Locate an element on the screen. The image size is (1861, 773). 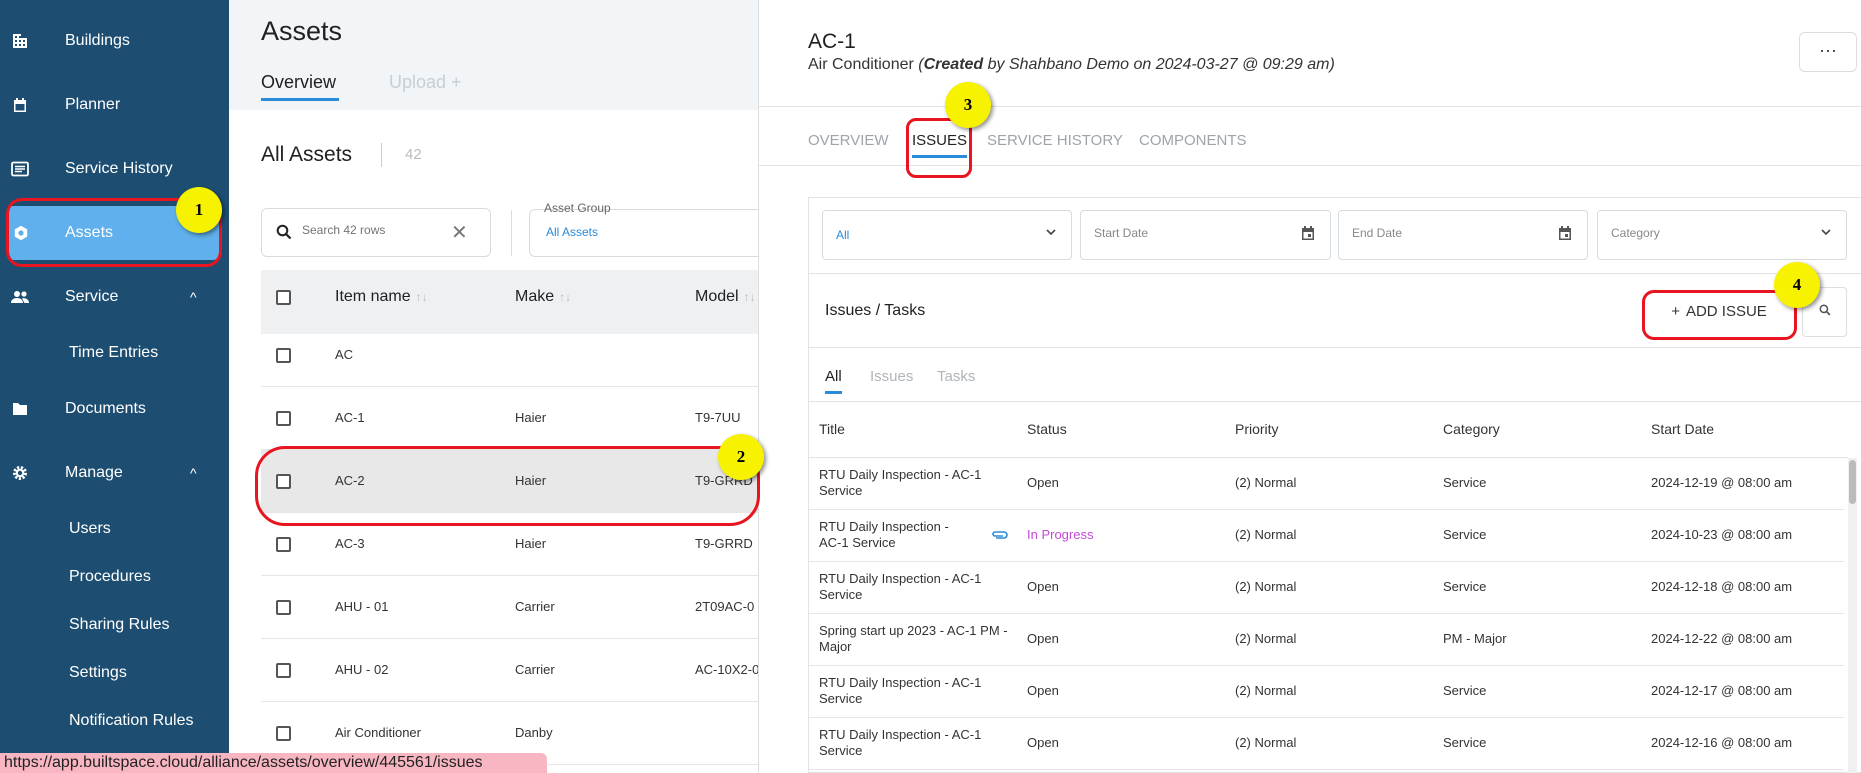
scrollbar-track is located at coordinates (1852, 615).